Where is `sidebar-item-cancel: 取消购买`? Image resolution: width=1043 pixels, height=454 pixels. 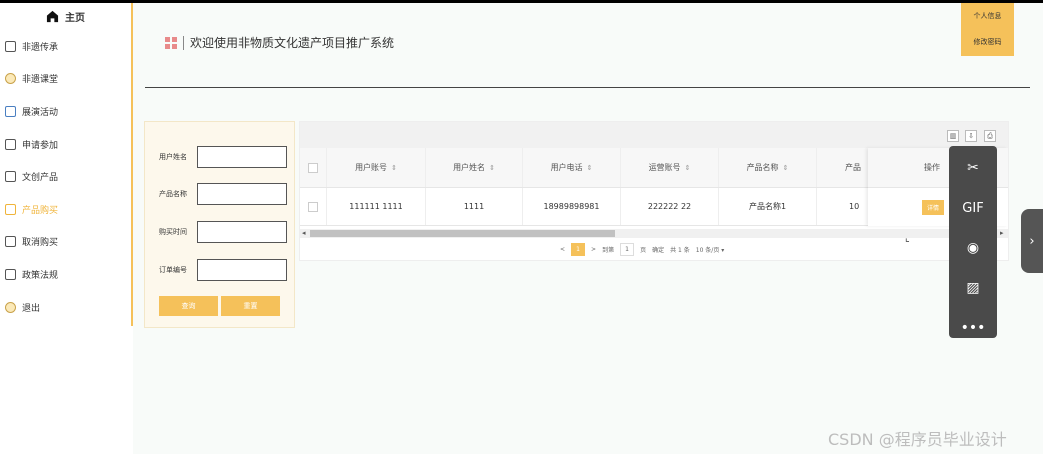
sidebar-item-cancel: 取消购买 is located at coordinates (65, 242).